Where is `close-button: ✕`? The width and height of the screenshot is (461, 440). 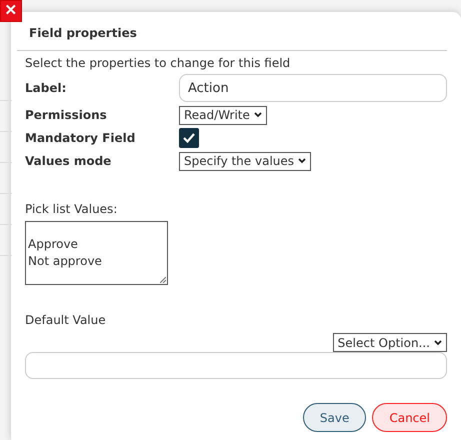 close-button: ✕ is located at coordinates (11, 11).